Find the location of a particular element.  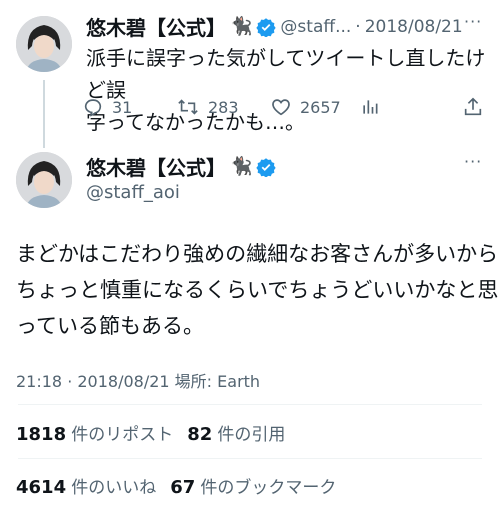

like-count: 2657 is located at coordinates (320, 107).